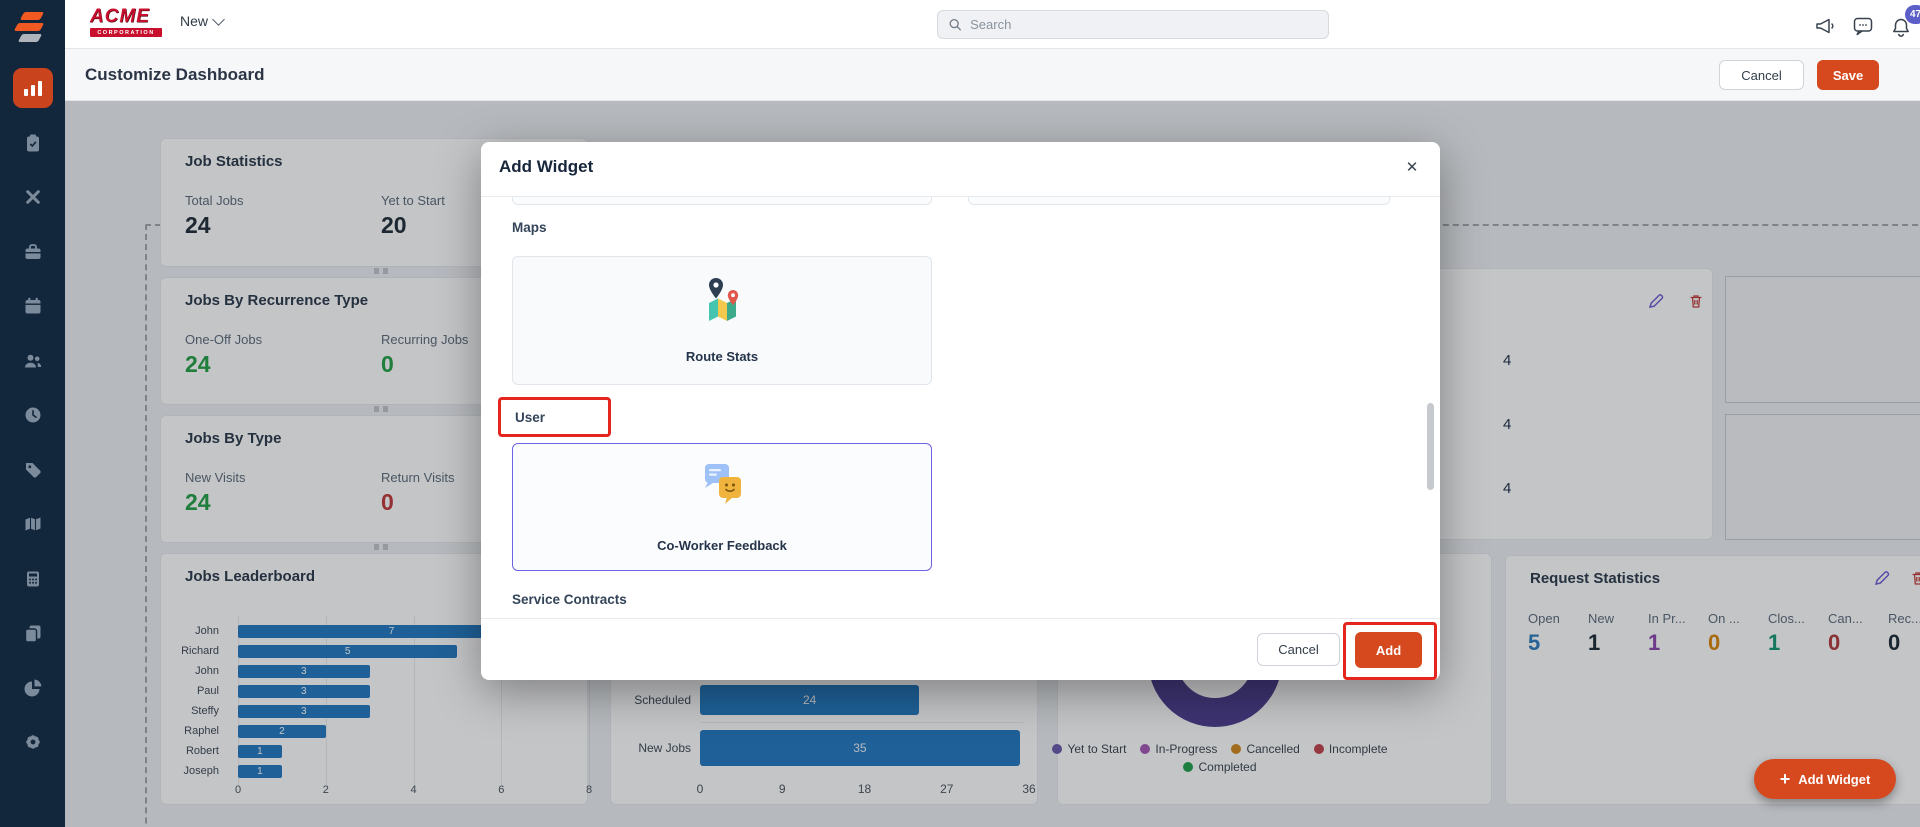  I want to click on add-widget-fab: + Add Widget, so click(1825, 779).